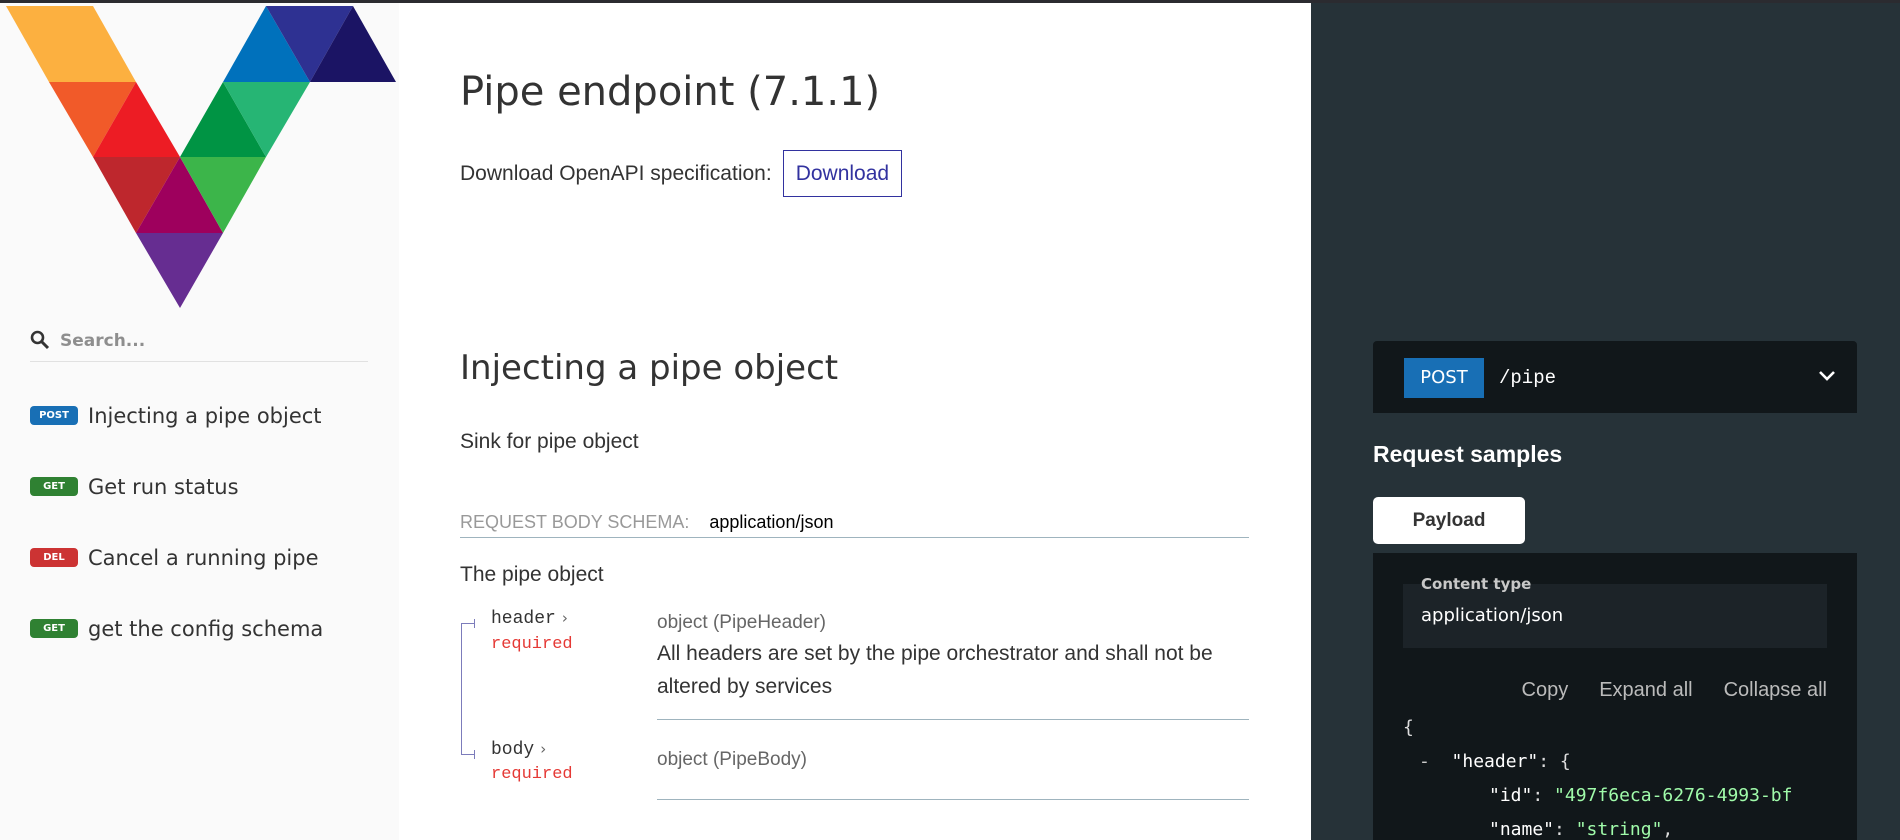  What do you see at coordinates (1449, 520) in the screenshot?
I see `tab-payload: Payload` at bounding box center [1449, 520].